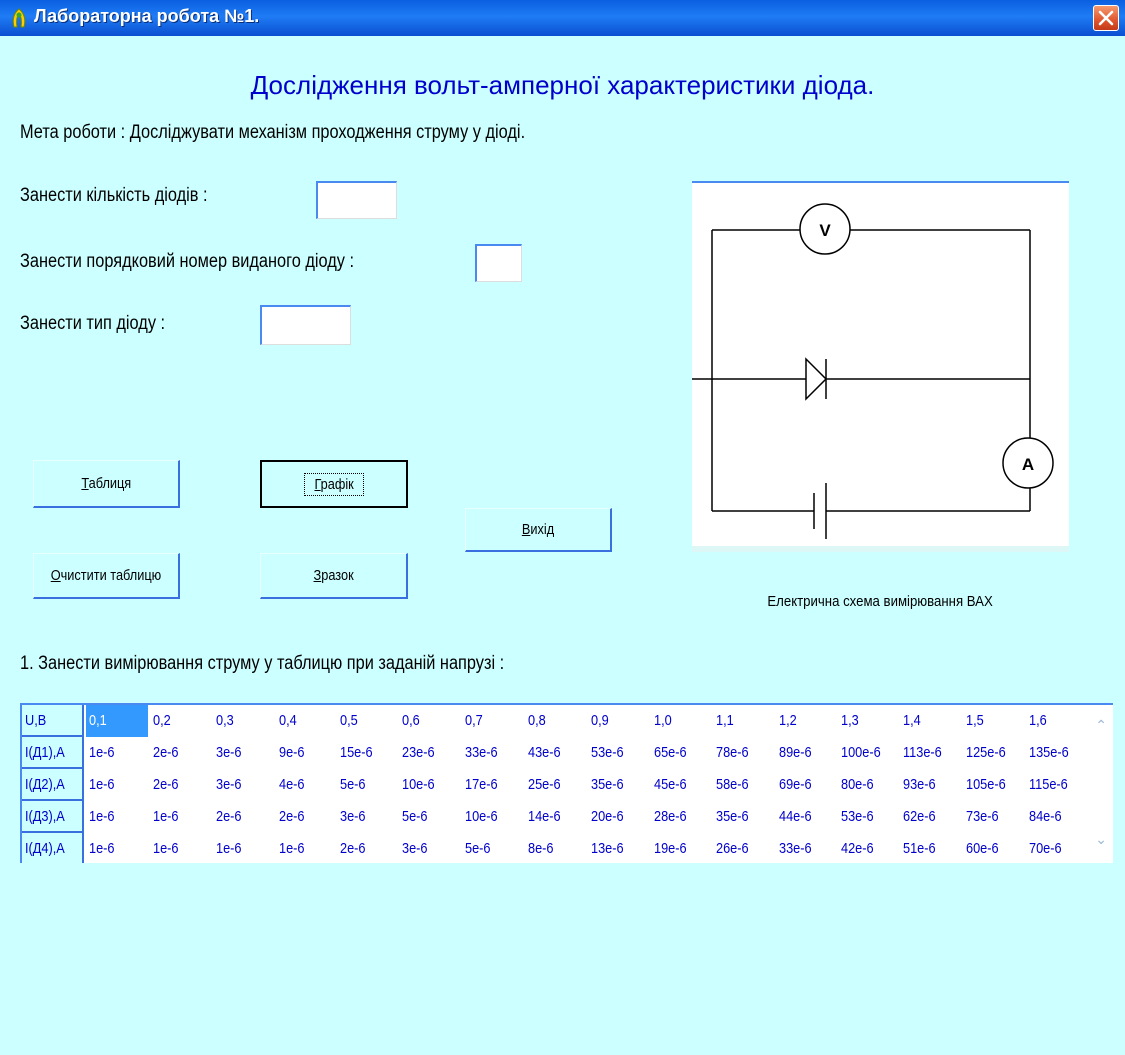 The height and width of the screenshot is (1055, 1125). What do you see at coordinates (367, 721) in the screenshot?
I see `table-cell: 0,5` at bounding box center [367, 721].